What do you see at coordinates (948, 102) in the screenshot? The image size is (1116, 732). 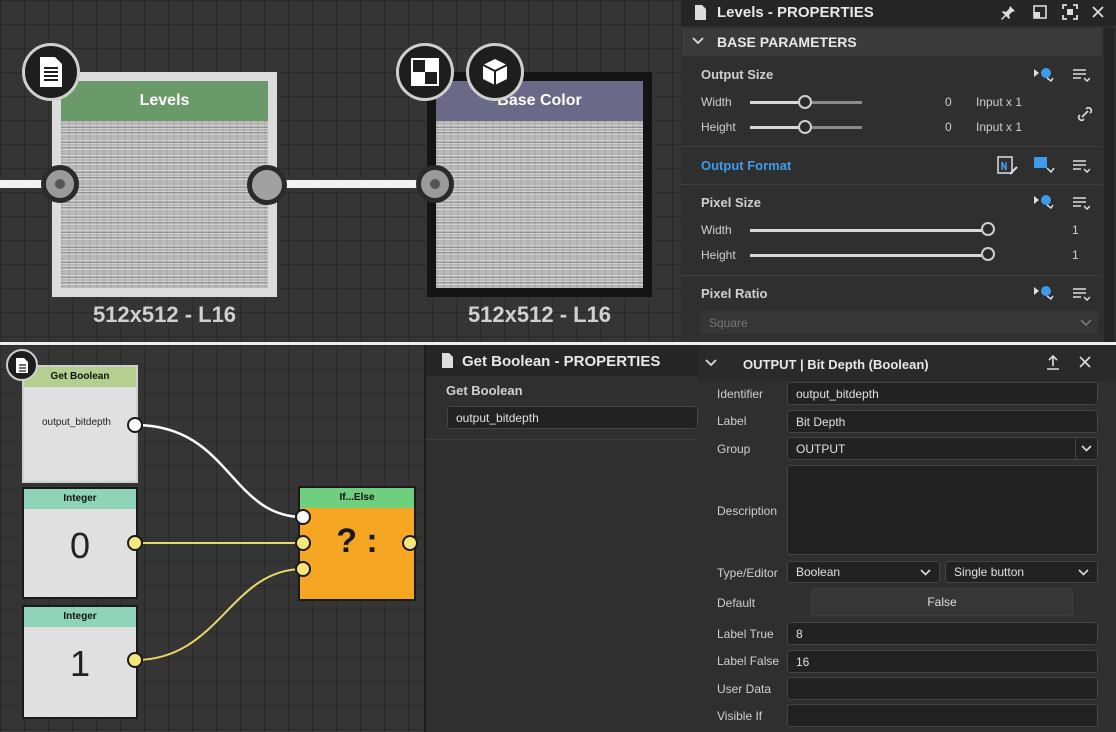 I see `output-width-value: 0` at bounding box center [948, 102].